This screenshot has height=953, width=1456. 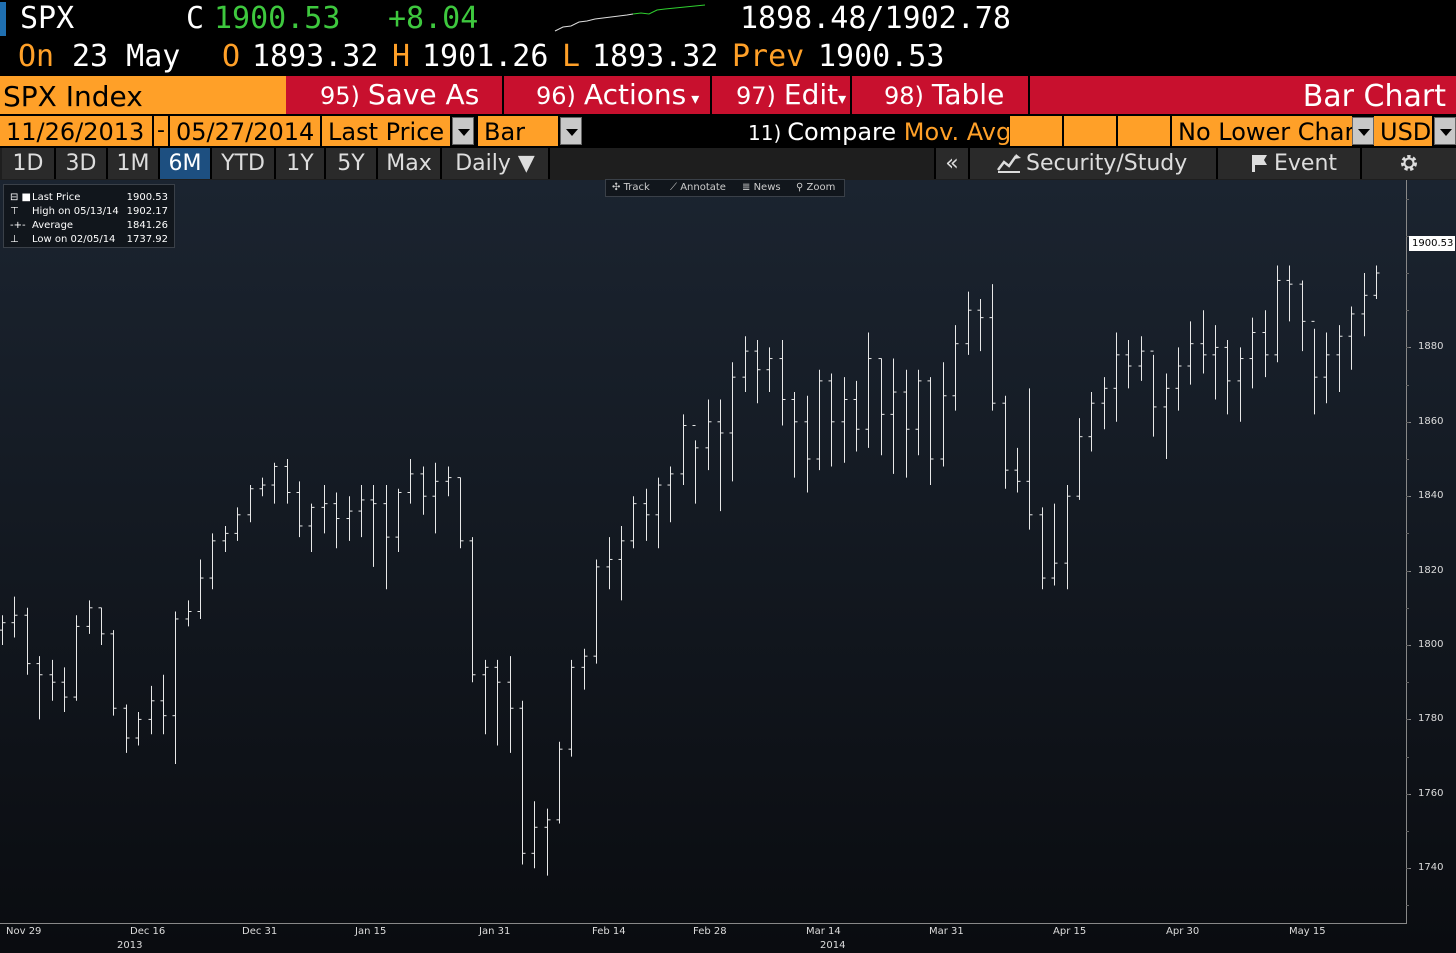 I want to click on period-max: Max, so click(x=410, y=163).